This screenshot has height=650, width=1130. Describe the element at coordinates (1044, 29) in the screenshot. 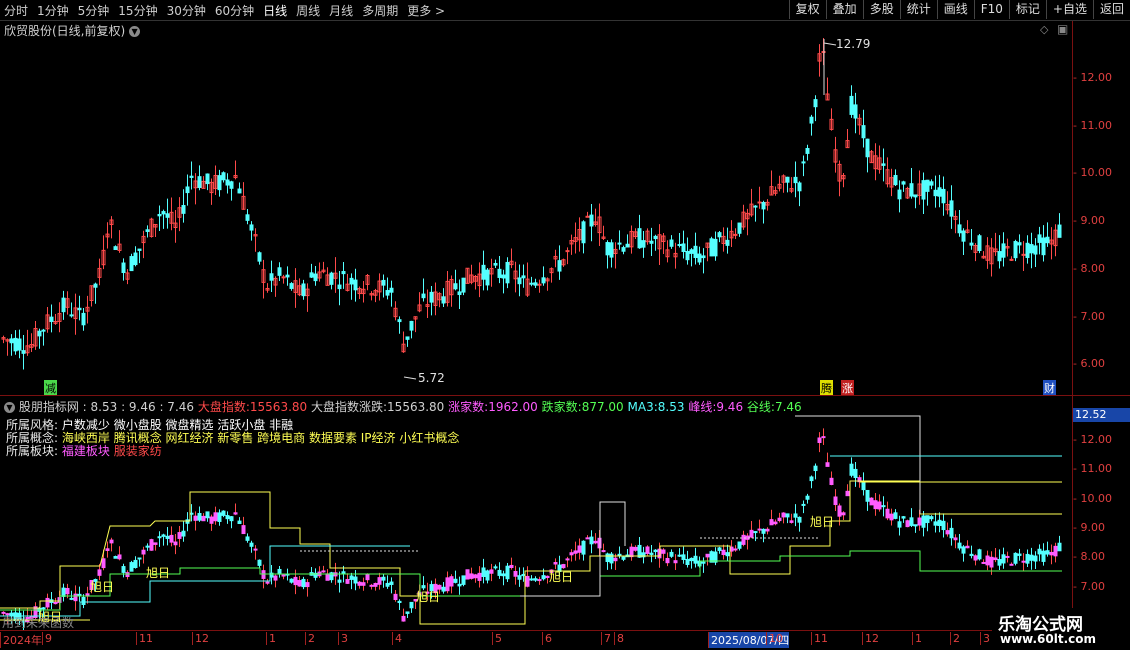

I see `diamond-icon: ◇` at that location.